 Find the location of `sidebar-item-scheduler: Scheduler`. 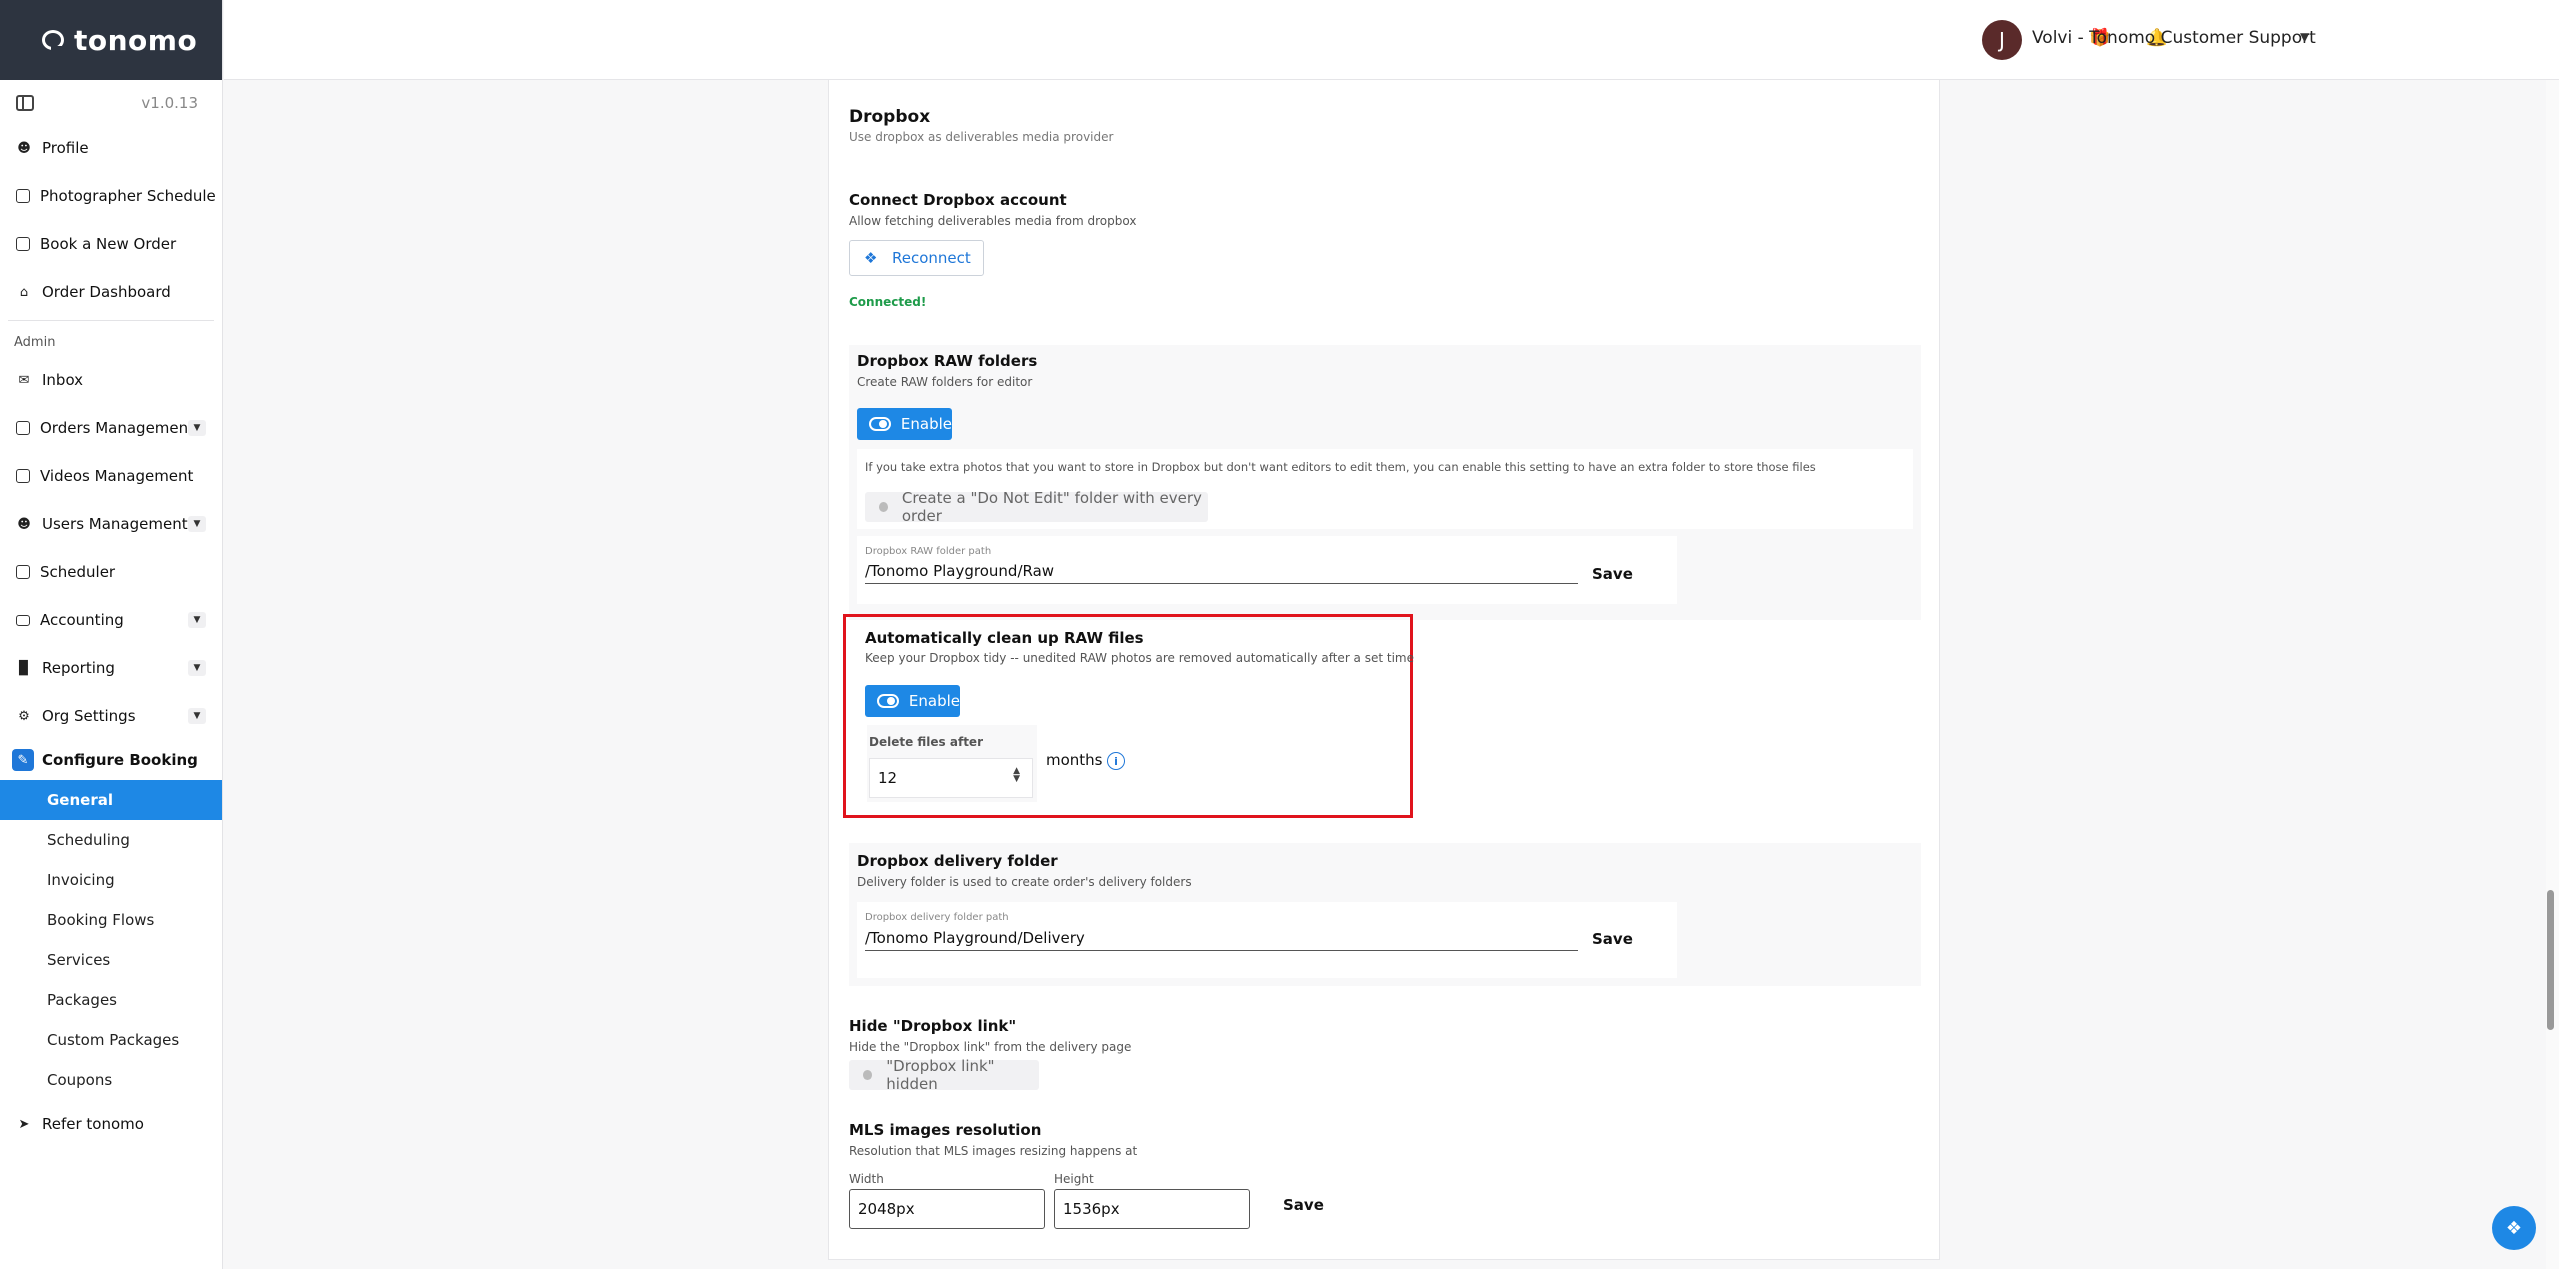

sidebar-item-scheduler: Scheduler is located at coordinates (111, 572).